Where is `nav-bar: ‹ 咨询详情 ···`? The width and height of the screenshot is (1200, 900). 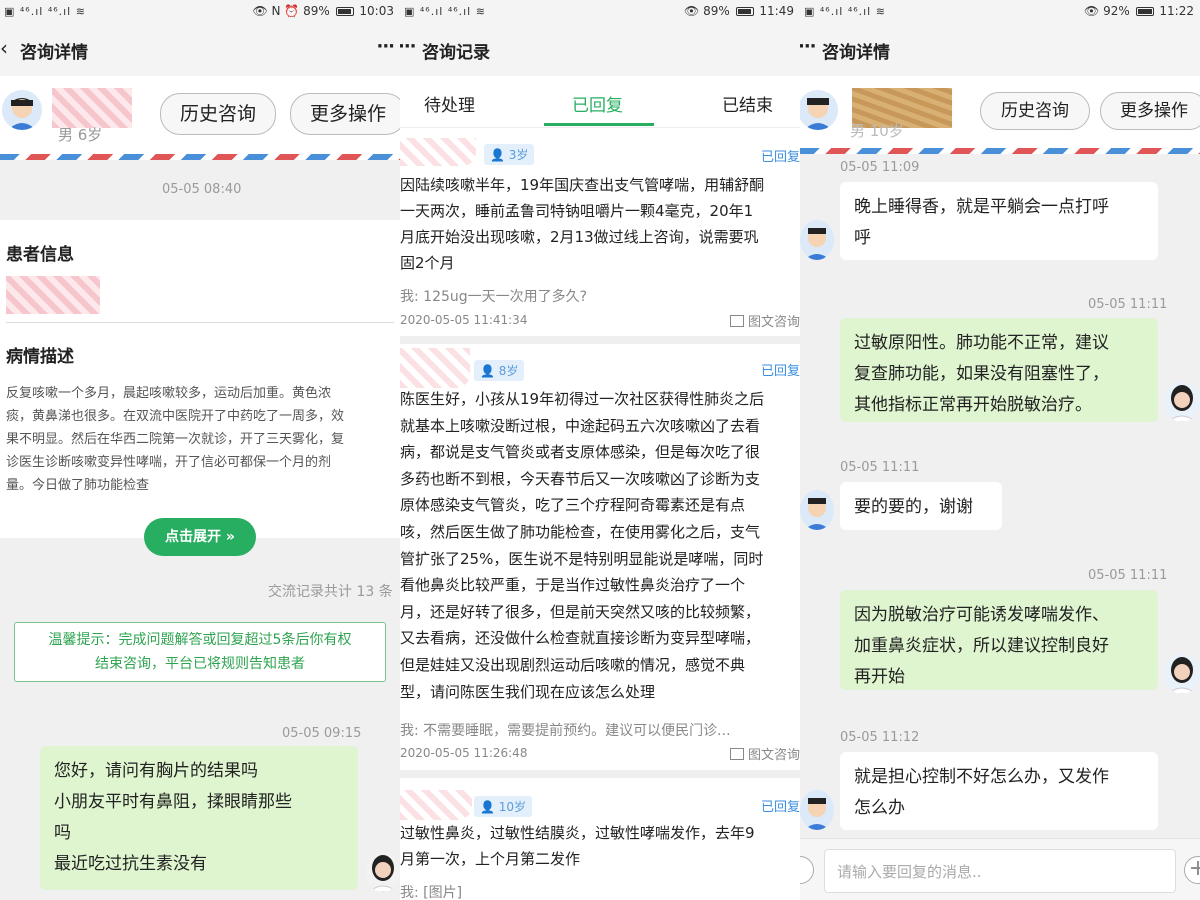
nav-bar: ‹ 咨询详情 ··· is located at coordinates (200, 50).